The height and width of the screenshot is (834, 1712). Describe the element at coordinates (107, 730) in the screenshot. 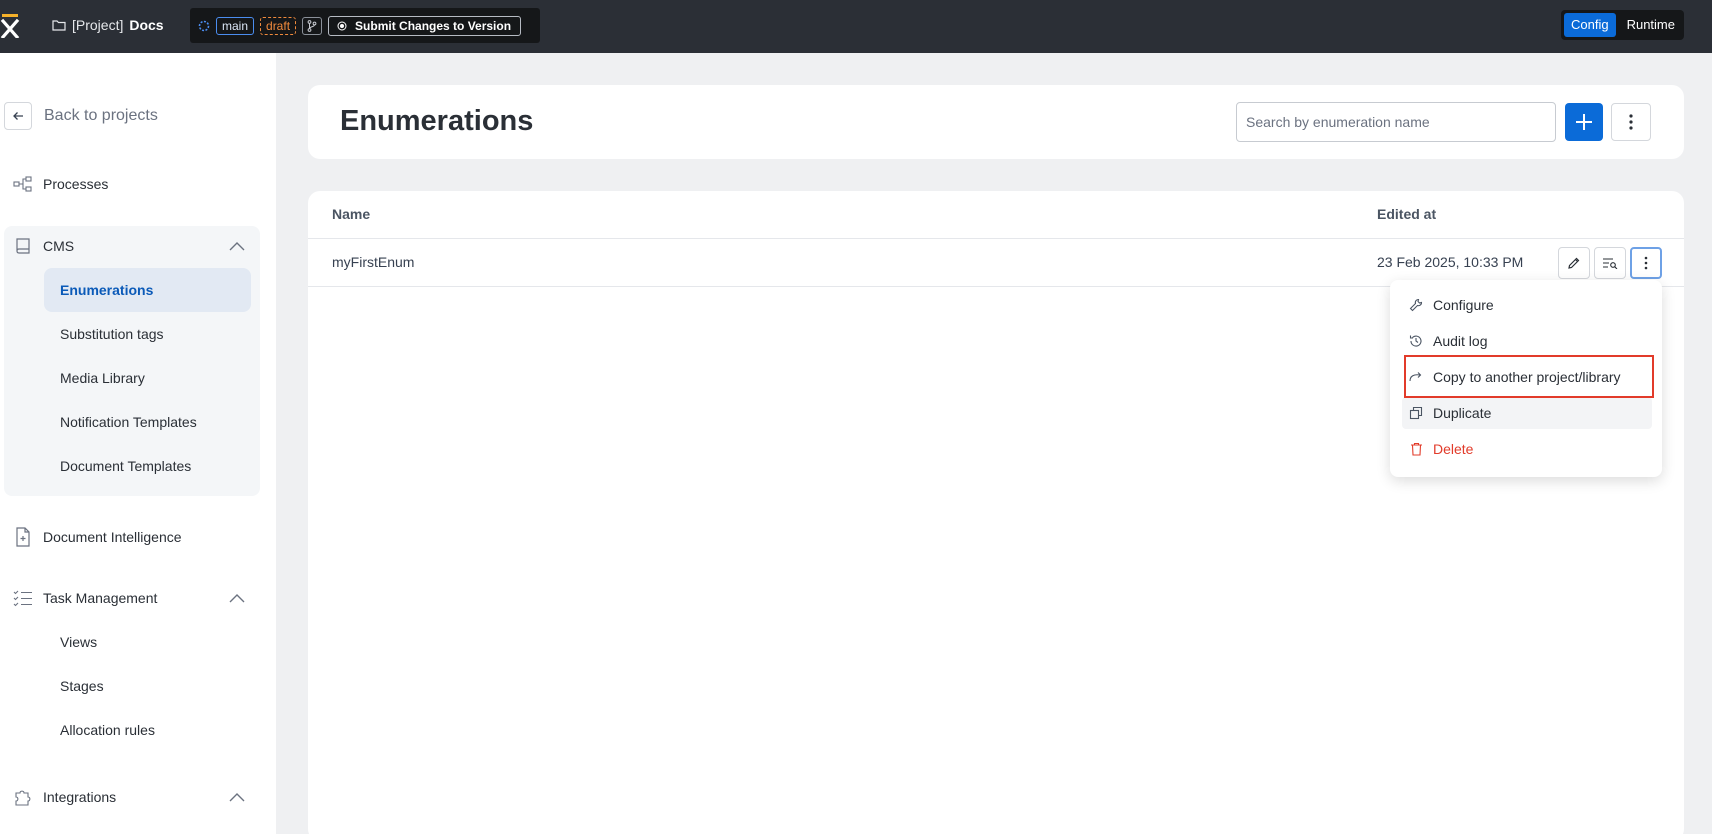

I see `sidebar-item-allocation-rules: Allocation rules` at that location.